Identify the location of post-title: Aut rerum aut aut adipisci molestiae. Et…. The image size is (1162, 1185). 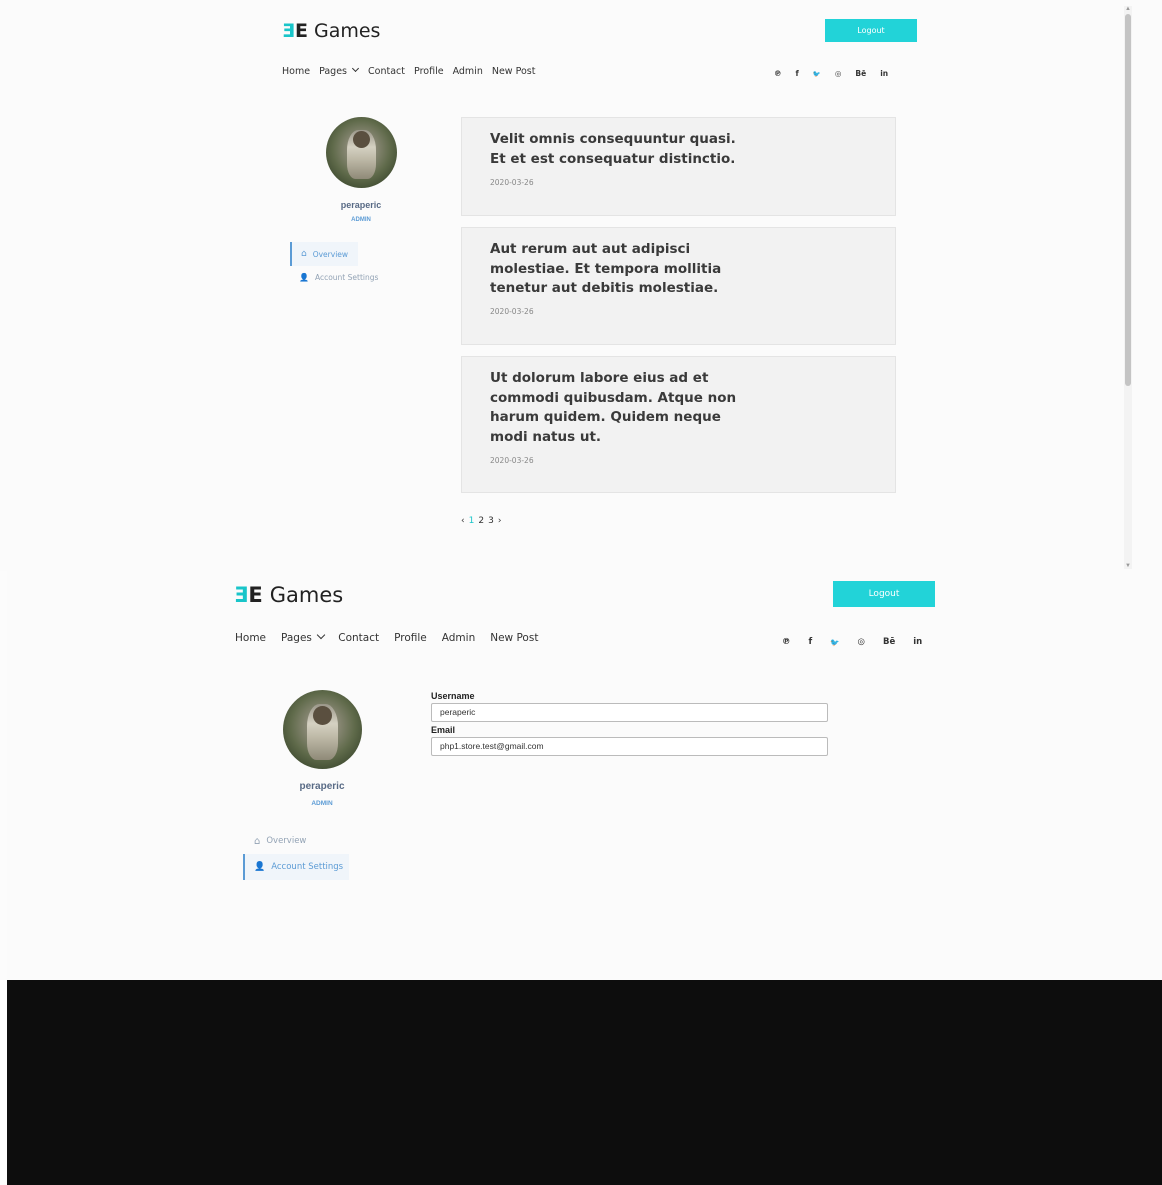
(615, 269).